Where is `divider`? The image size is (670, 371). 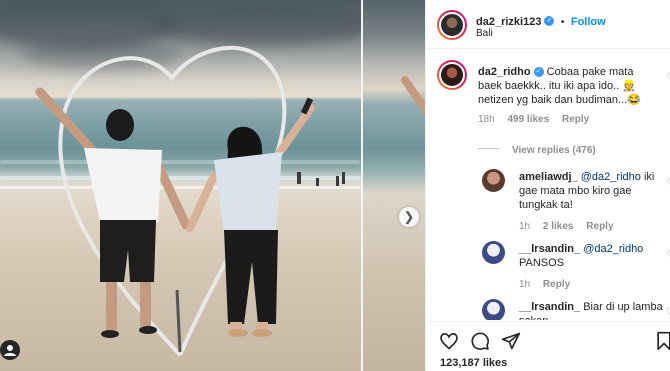
divider is located at coordinates (489, 149).